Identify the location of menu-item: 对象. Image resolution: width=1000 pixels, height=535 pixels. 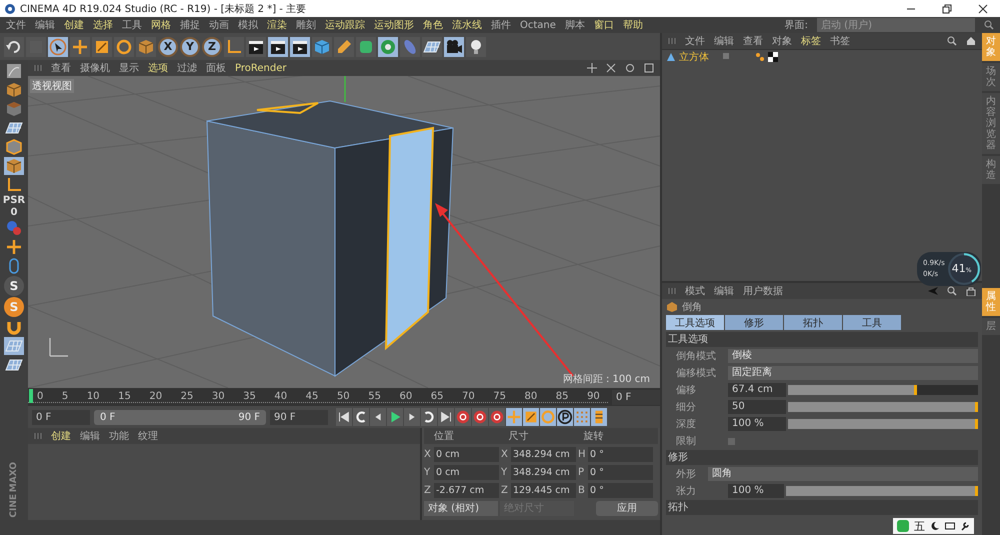
(782, 41).